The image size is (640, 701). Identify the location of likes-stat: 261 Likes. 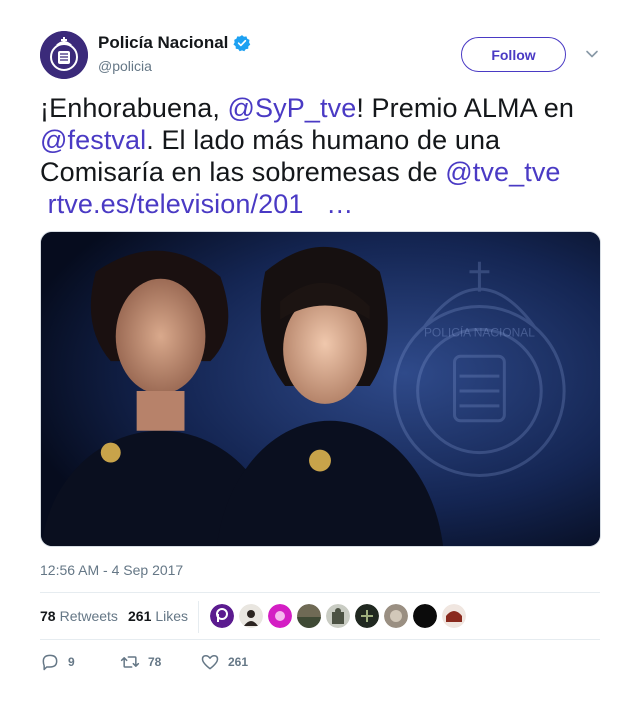
(158, 616).